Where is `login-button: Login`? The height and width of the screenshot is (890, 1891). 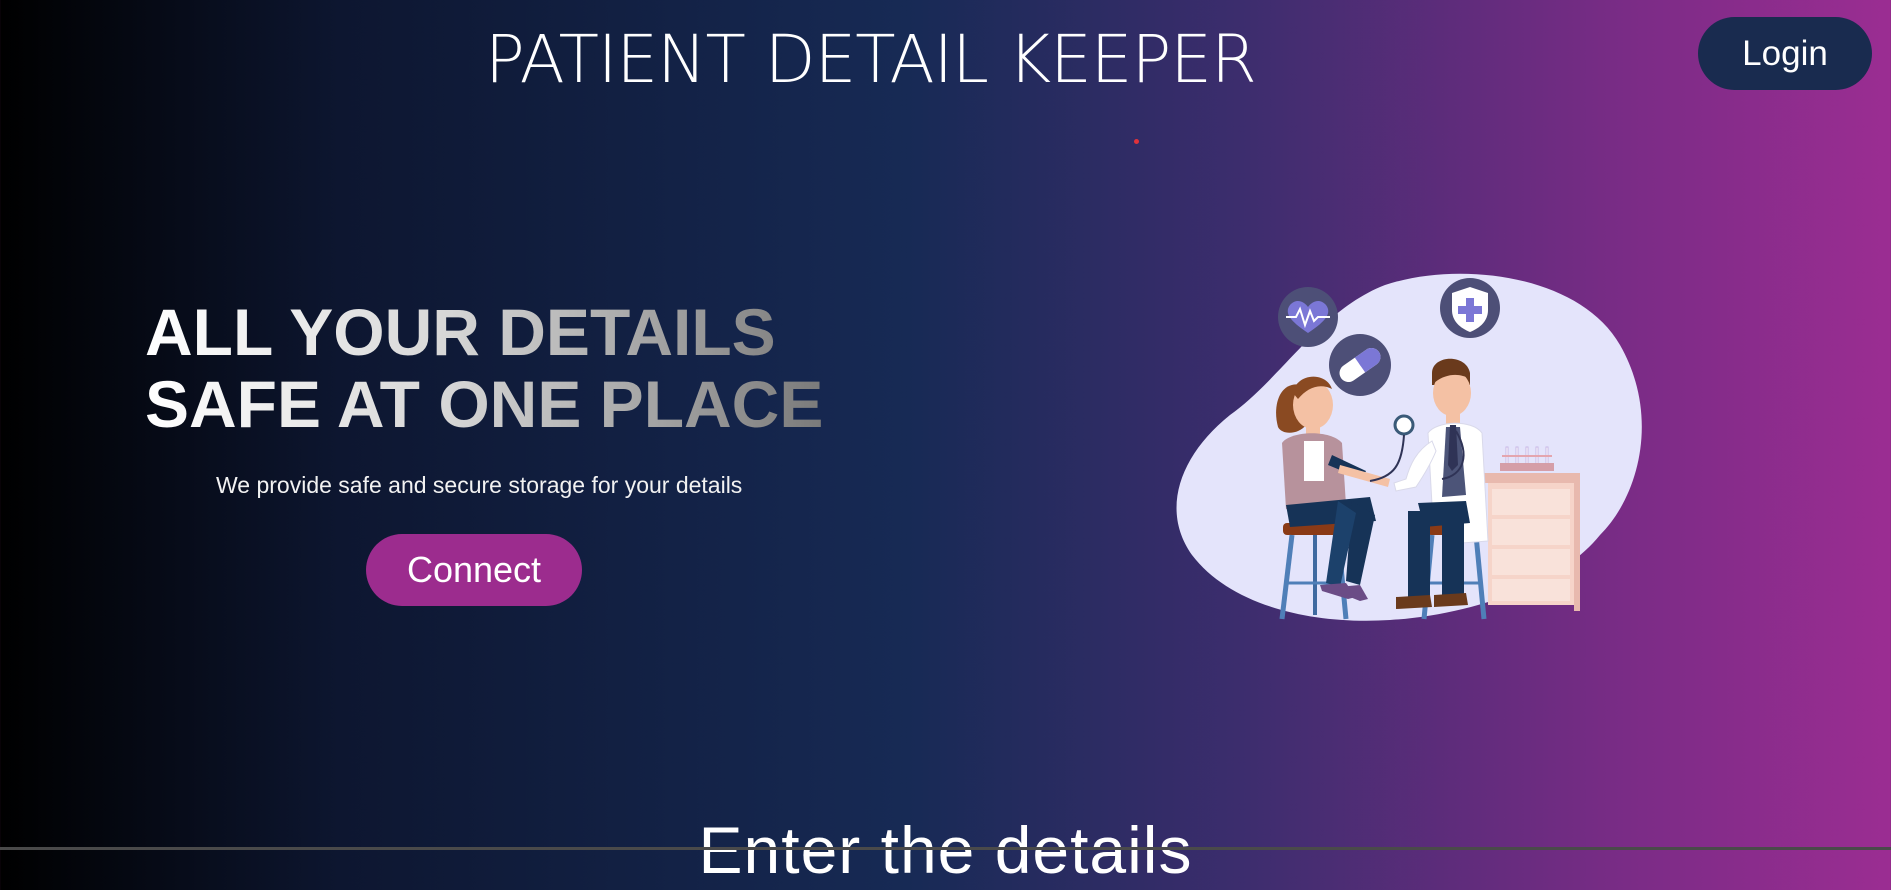
login-button: Login is located at coordinates (1785, 53).